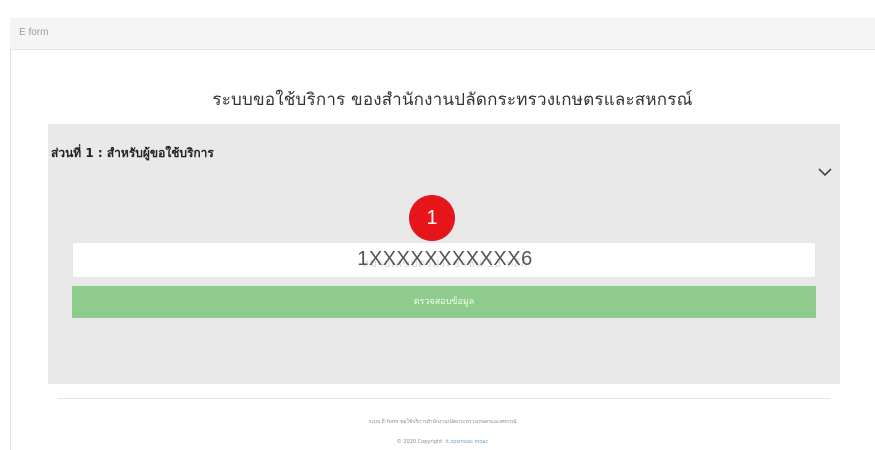 The image size is (875, 450). I want to click on step-badge: 1, so click(432, 218).